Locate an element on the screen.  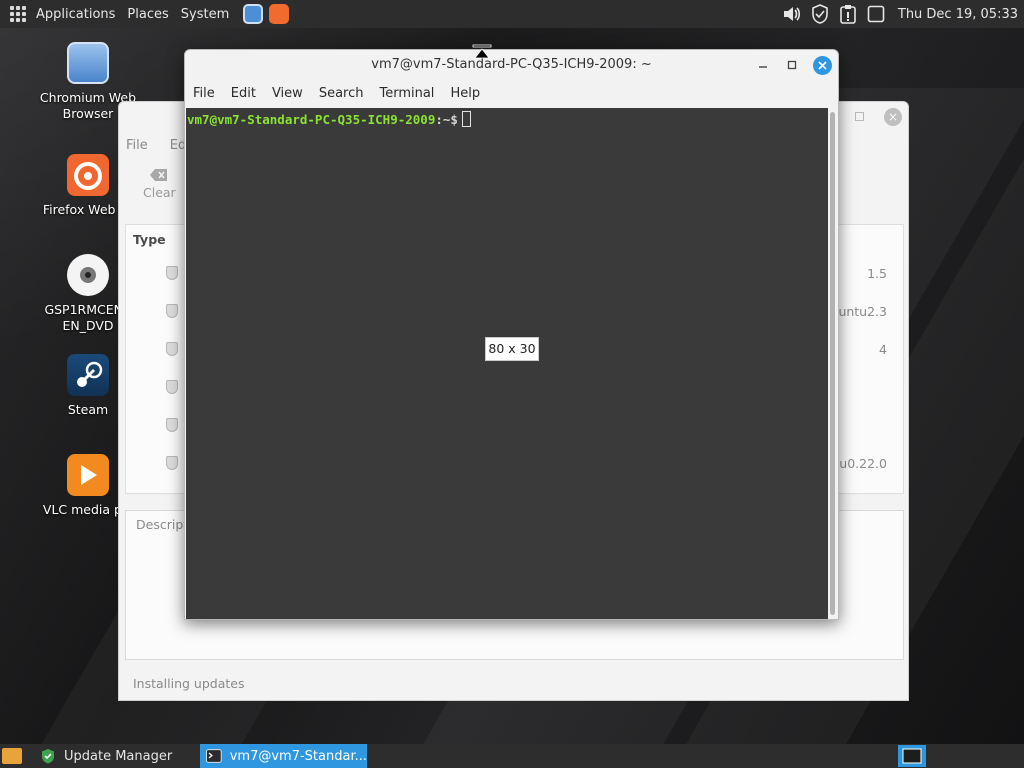
close-button is located at coordinates (822, 65).